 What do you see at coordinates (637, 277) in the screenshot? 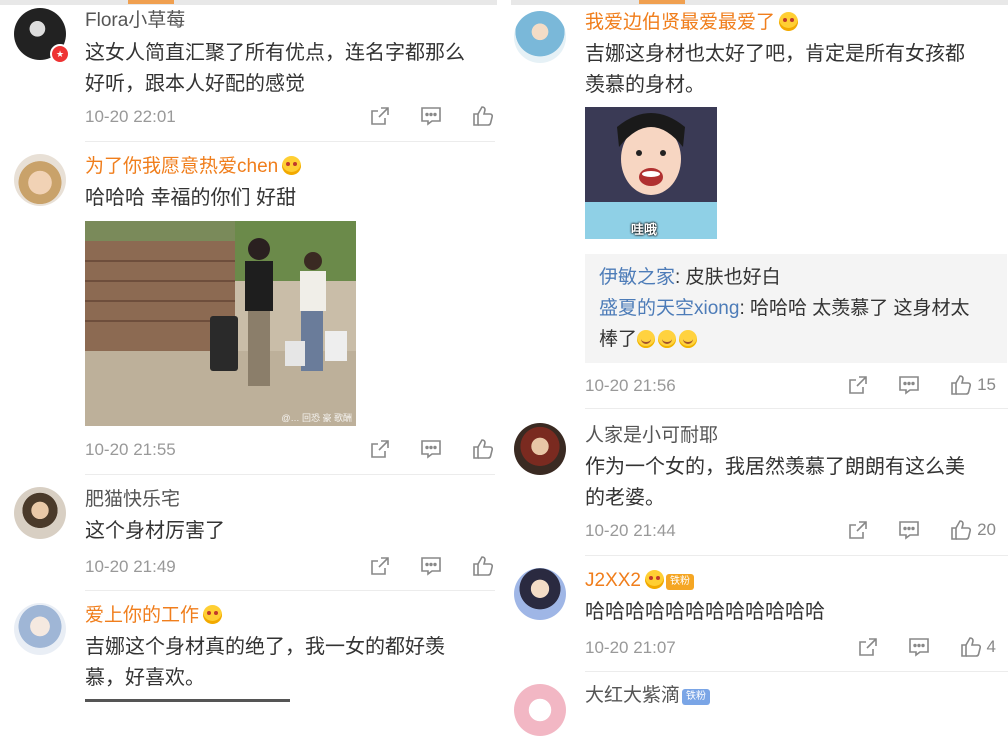
I see `reply-username: 伊敏之家` at bounding box center [637, 277].